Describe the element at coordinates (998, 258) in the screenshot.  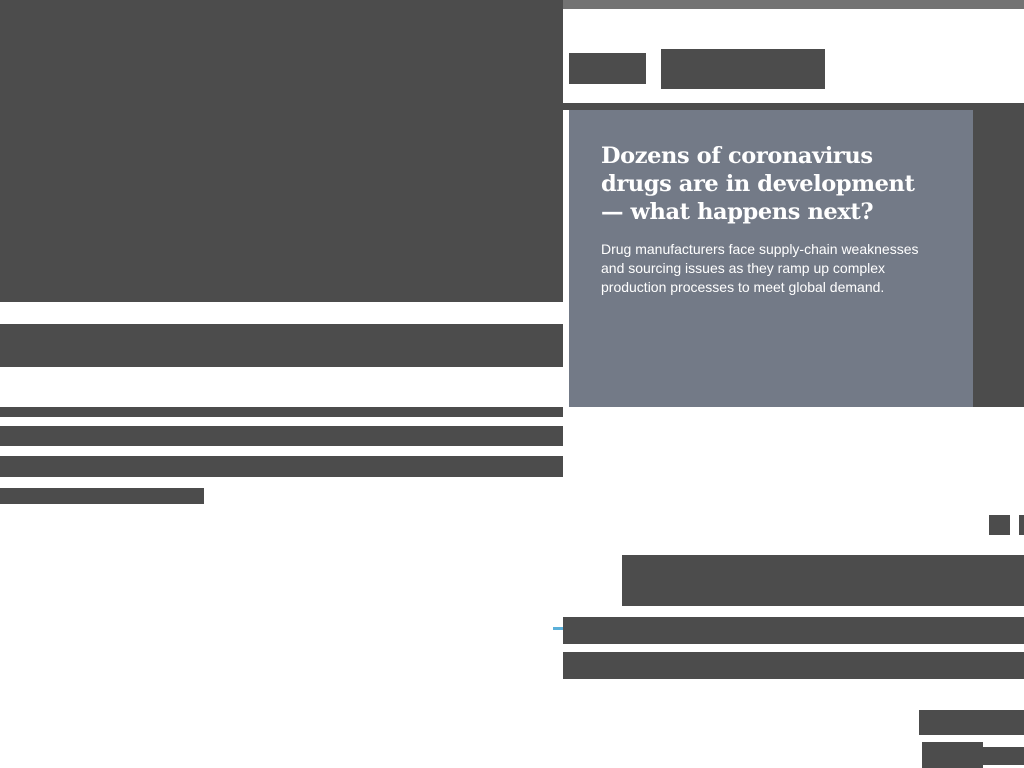
I see `carousel-side-panel` at that location.